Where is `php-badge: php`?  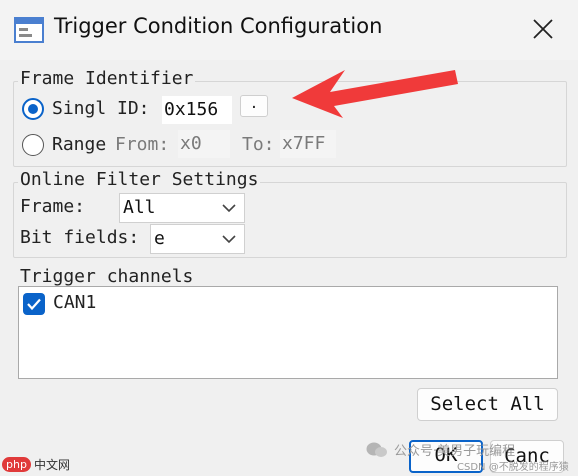
php-badge: php is located at coordinates (16, 464).